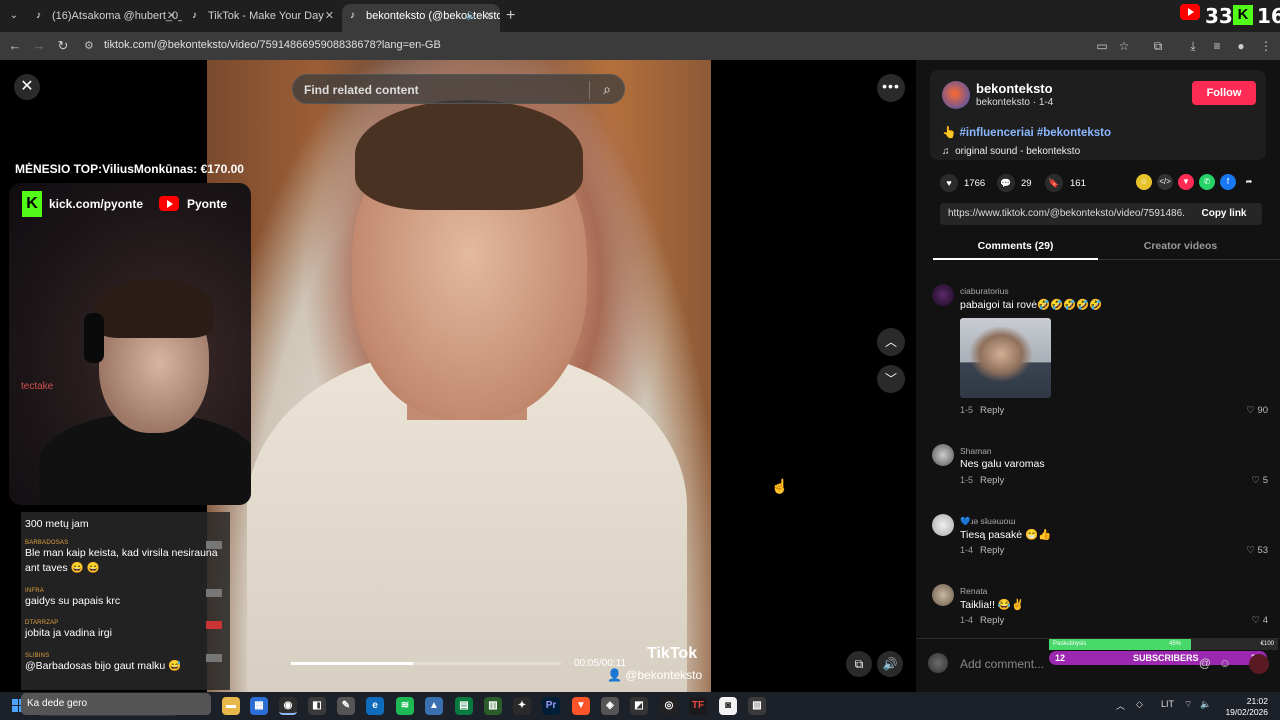 Image resolution: width=1280 pixels, height=720 pixels. What do you see at coordinates (464, 706) in the screenshot?
I see `app-icon-3: ▤` at bounding box center [464, 706].